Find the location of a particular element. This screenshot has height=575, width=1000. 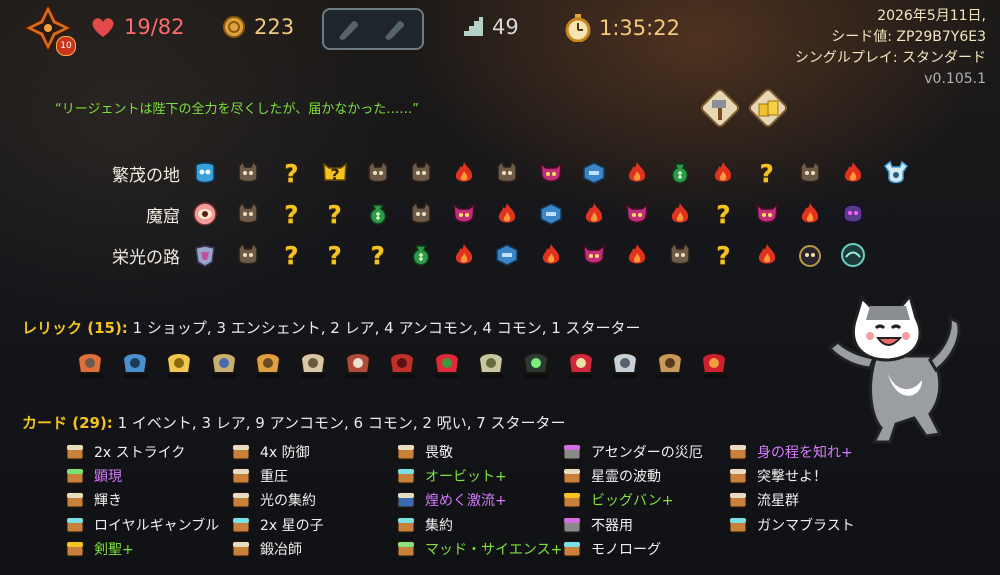

card-entry: 剣聖+ is located at coordinates (142, 549).